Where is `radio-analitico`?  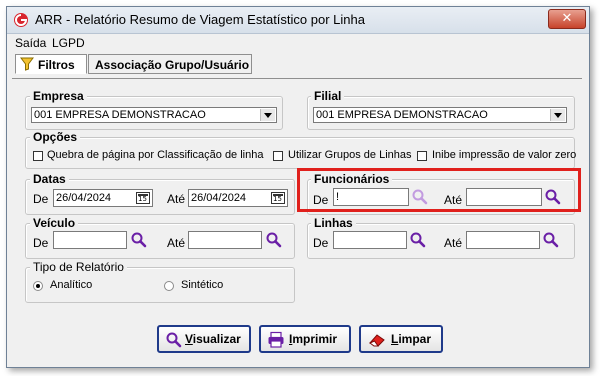
radio-analitico is located at coordinates (38, 286).